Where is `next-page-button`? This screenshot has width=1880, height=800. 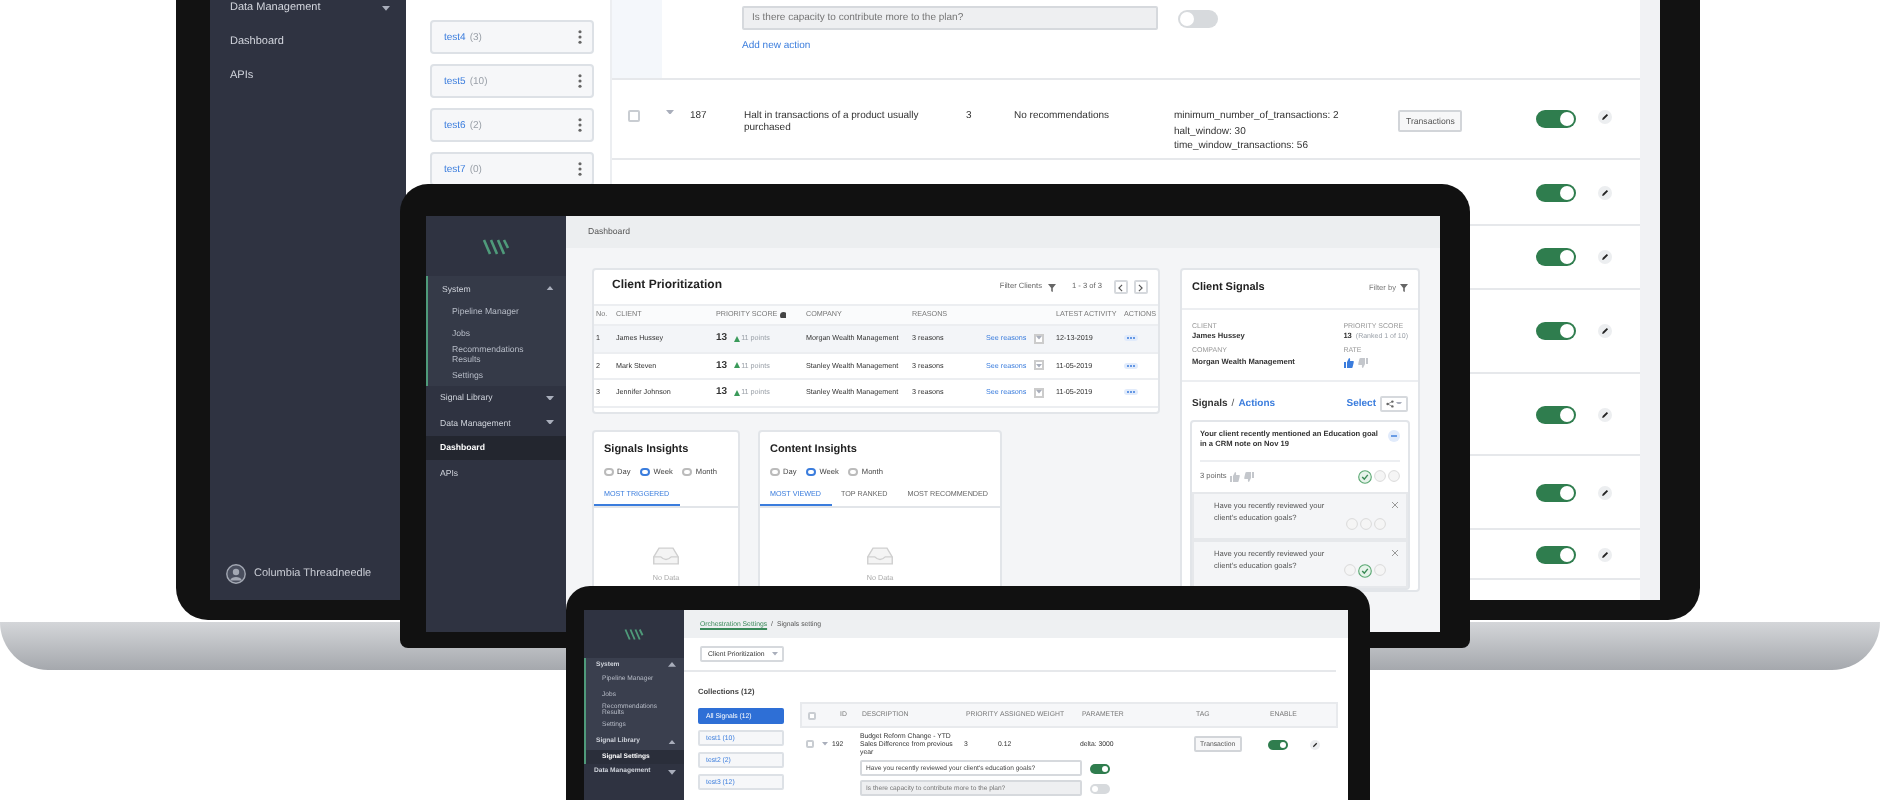 next-page-button is located at coordinates (1141, 287).